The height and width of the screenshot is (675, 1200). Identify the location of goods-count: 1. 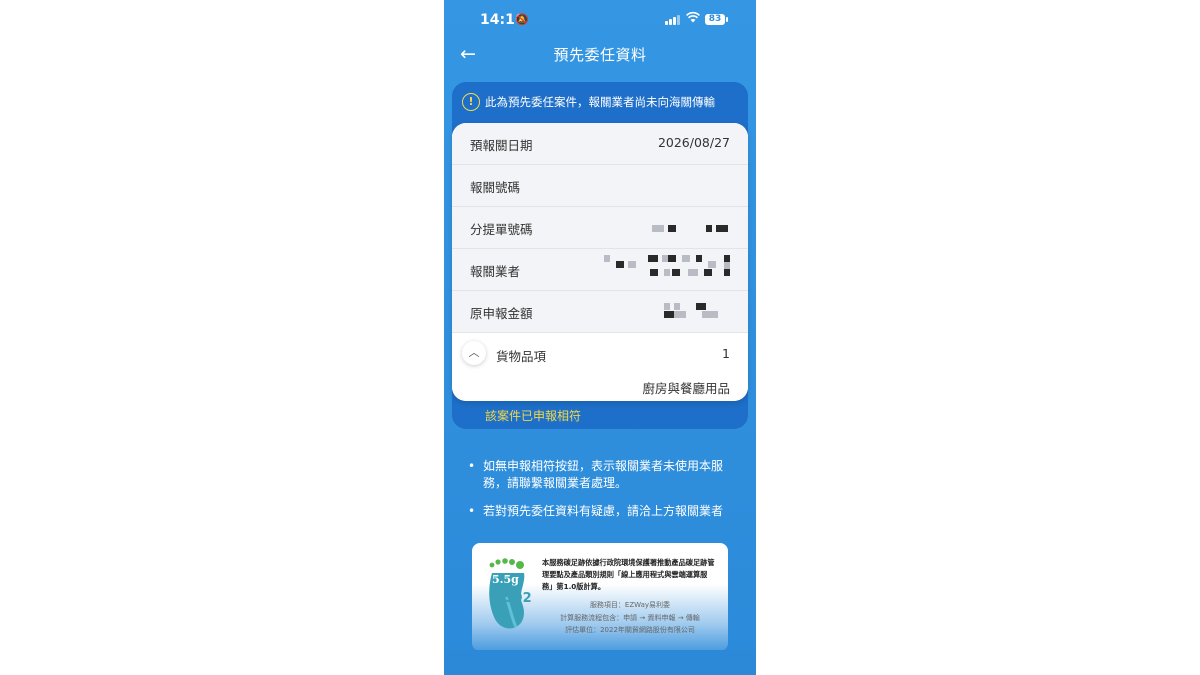
(726, 353).